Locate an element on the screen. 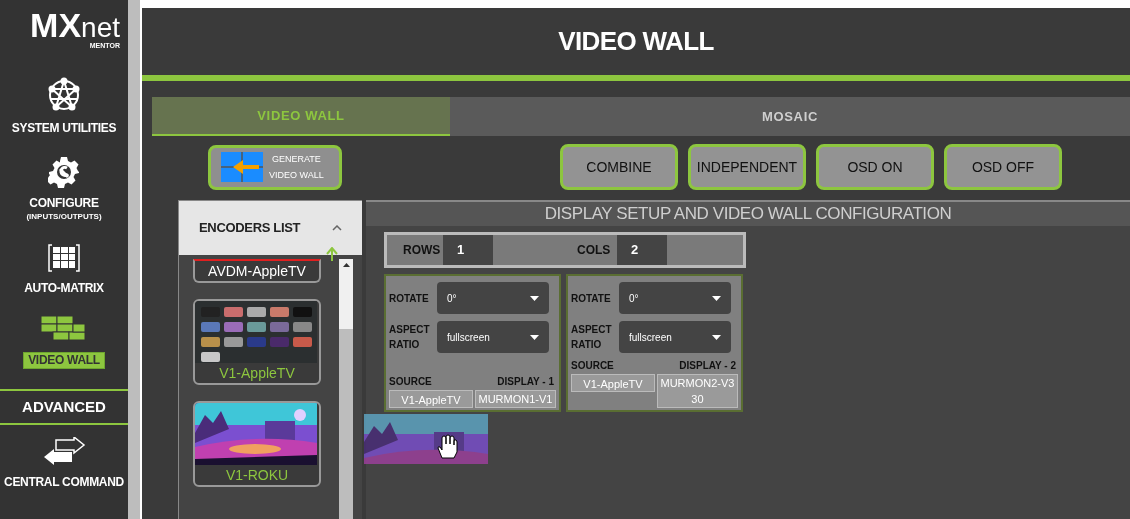 This screenshot has height=519, width=1130. page-title: VIDEO WALL is located at coordinates (636, 42).